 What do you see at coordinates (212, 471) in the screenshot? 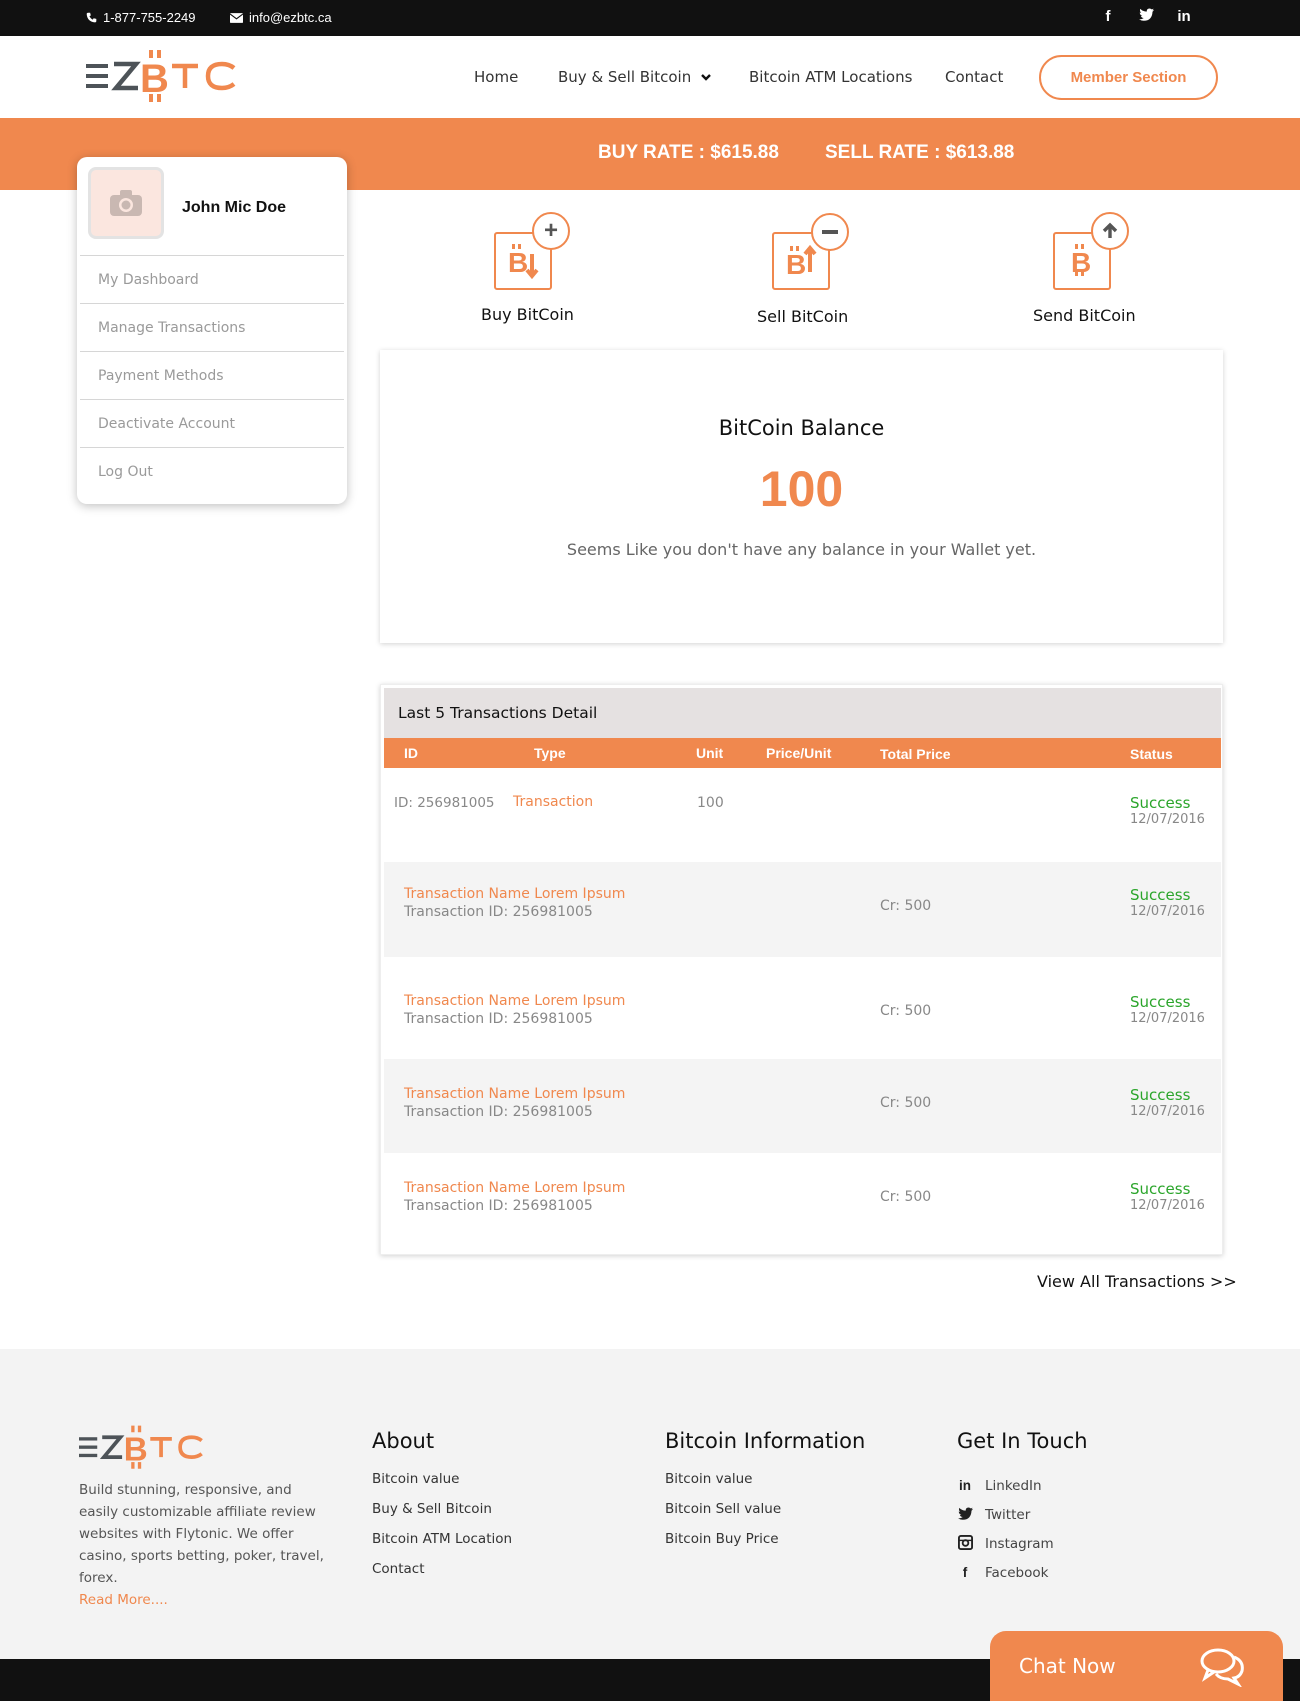
I see `menu-log-out: Log Out` at bounding box center [212, 471].